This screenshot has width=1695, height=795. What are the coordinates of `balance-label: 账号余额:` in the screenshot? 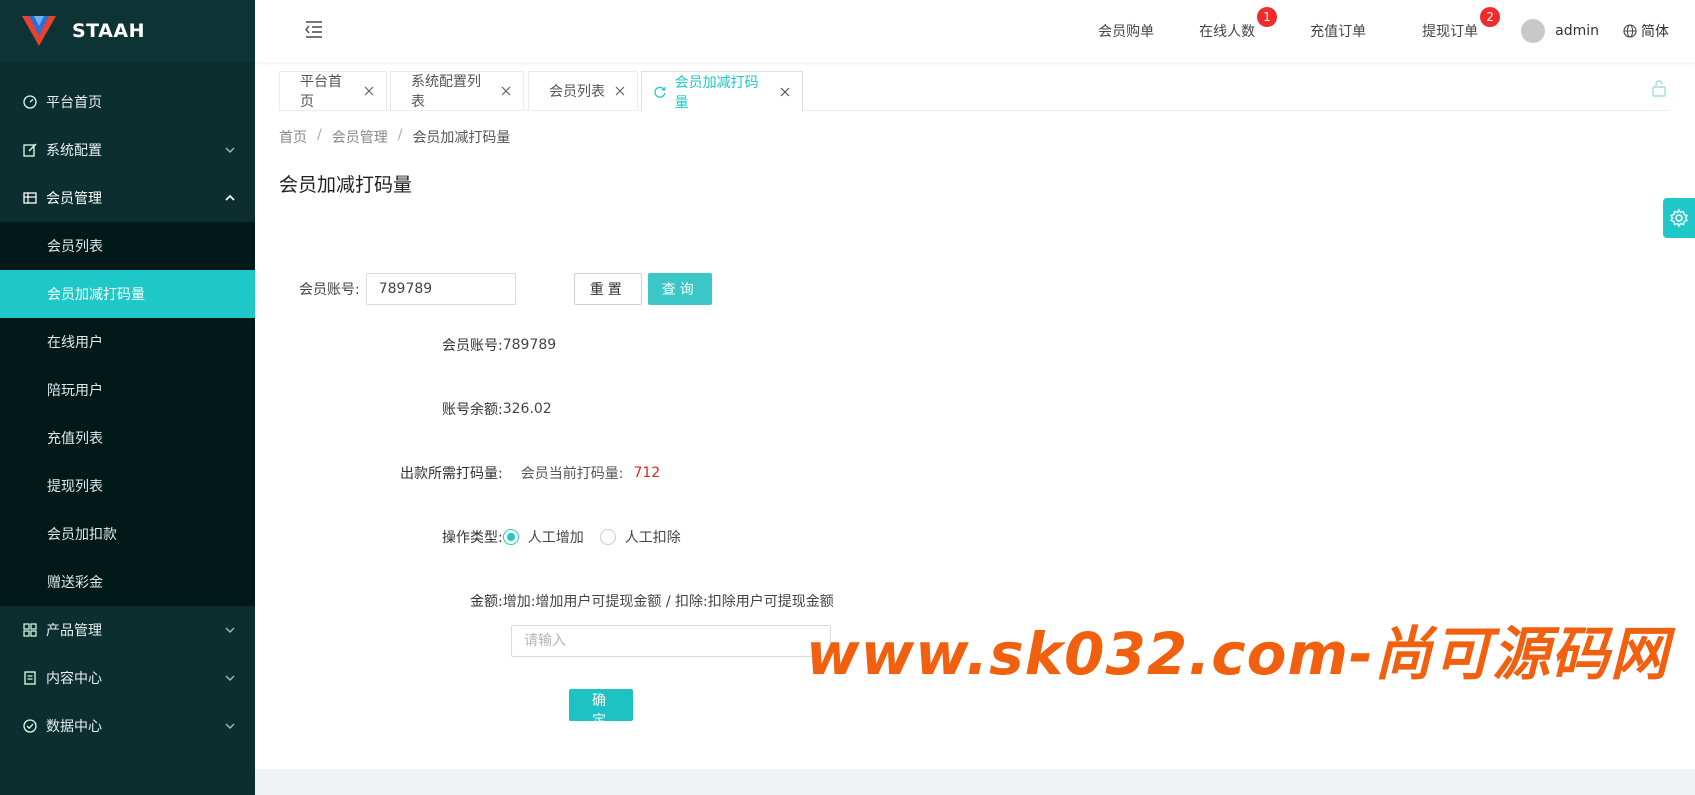 It's located at (472, 410).